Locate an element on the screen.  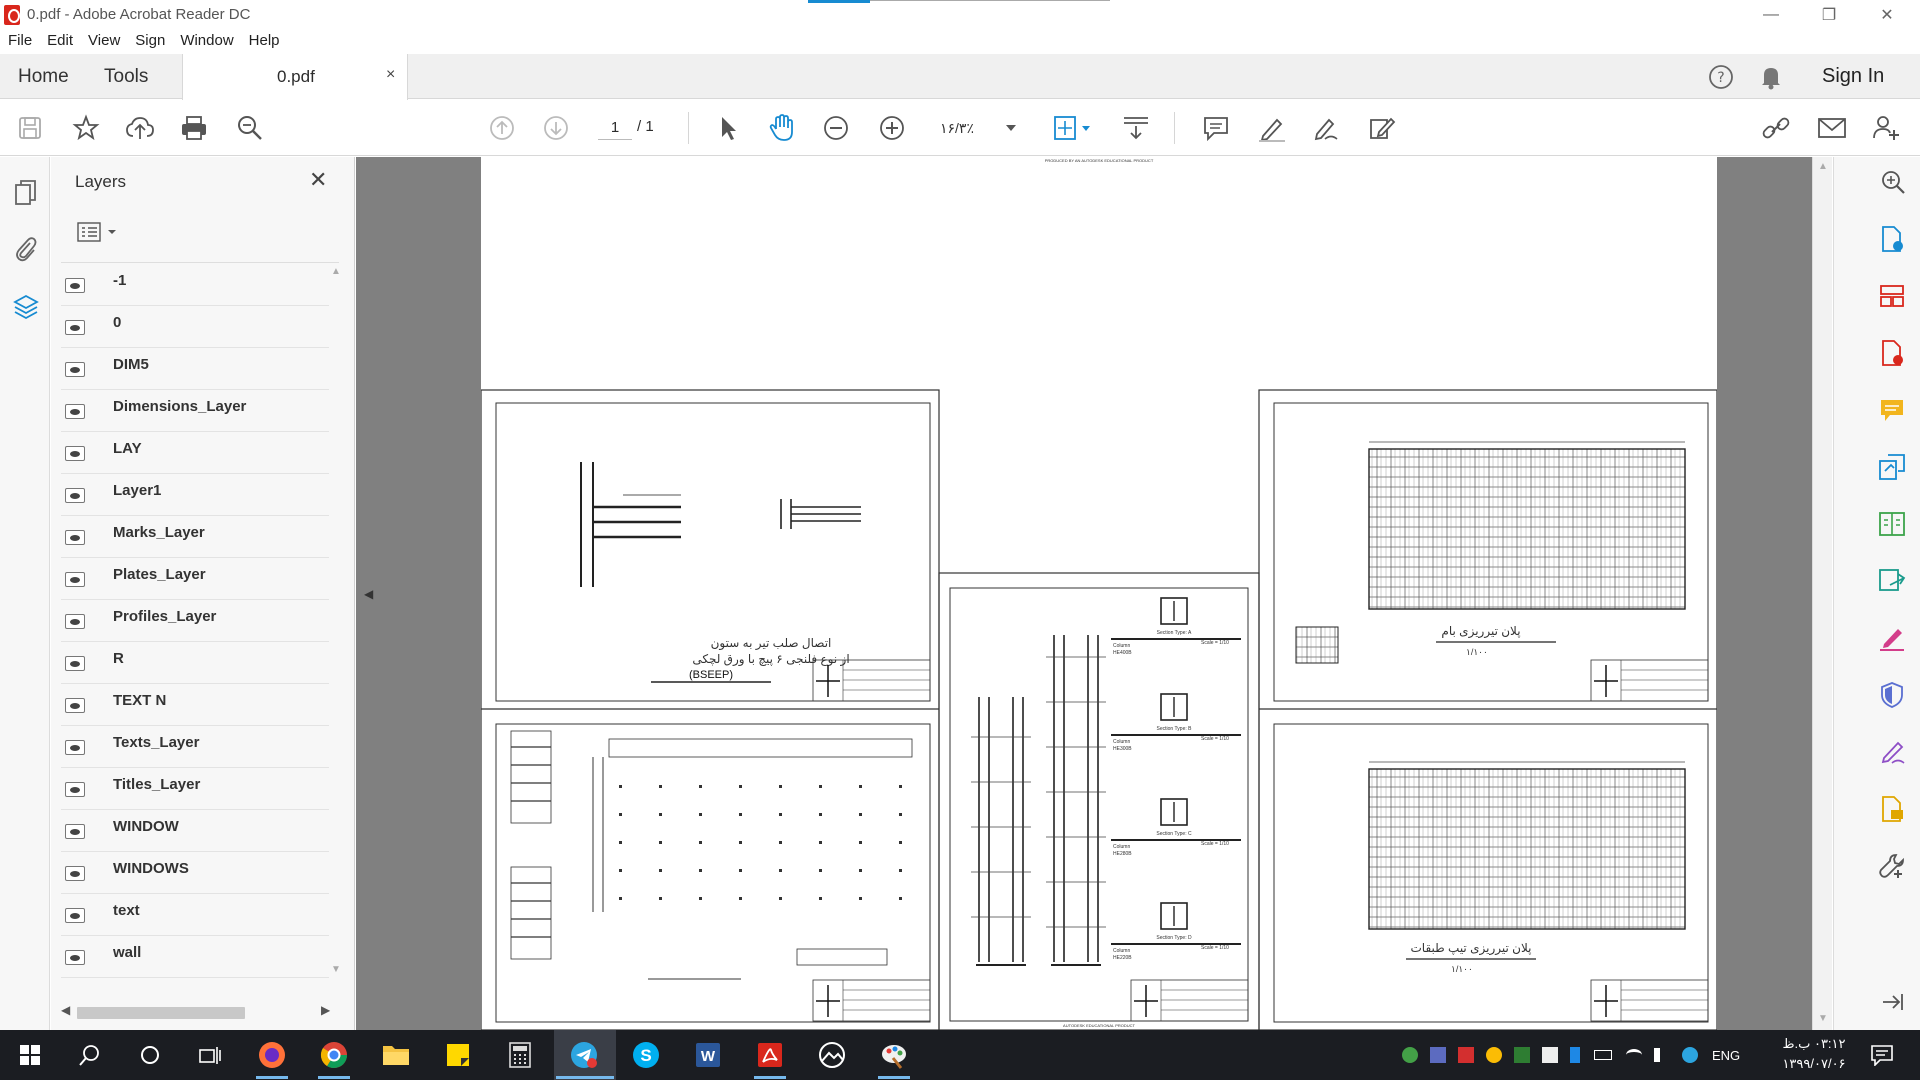
taskbar-clock: ۰۳:۱۲ ب.ظ ۱۳۹۹/۰۷/۰۶ is located at coordinates (1814, 1054).